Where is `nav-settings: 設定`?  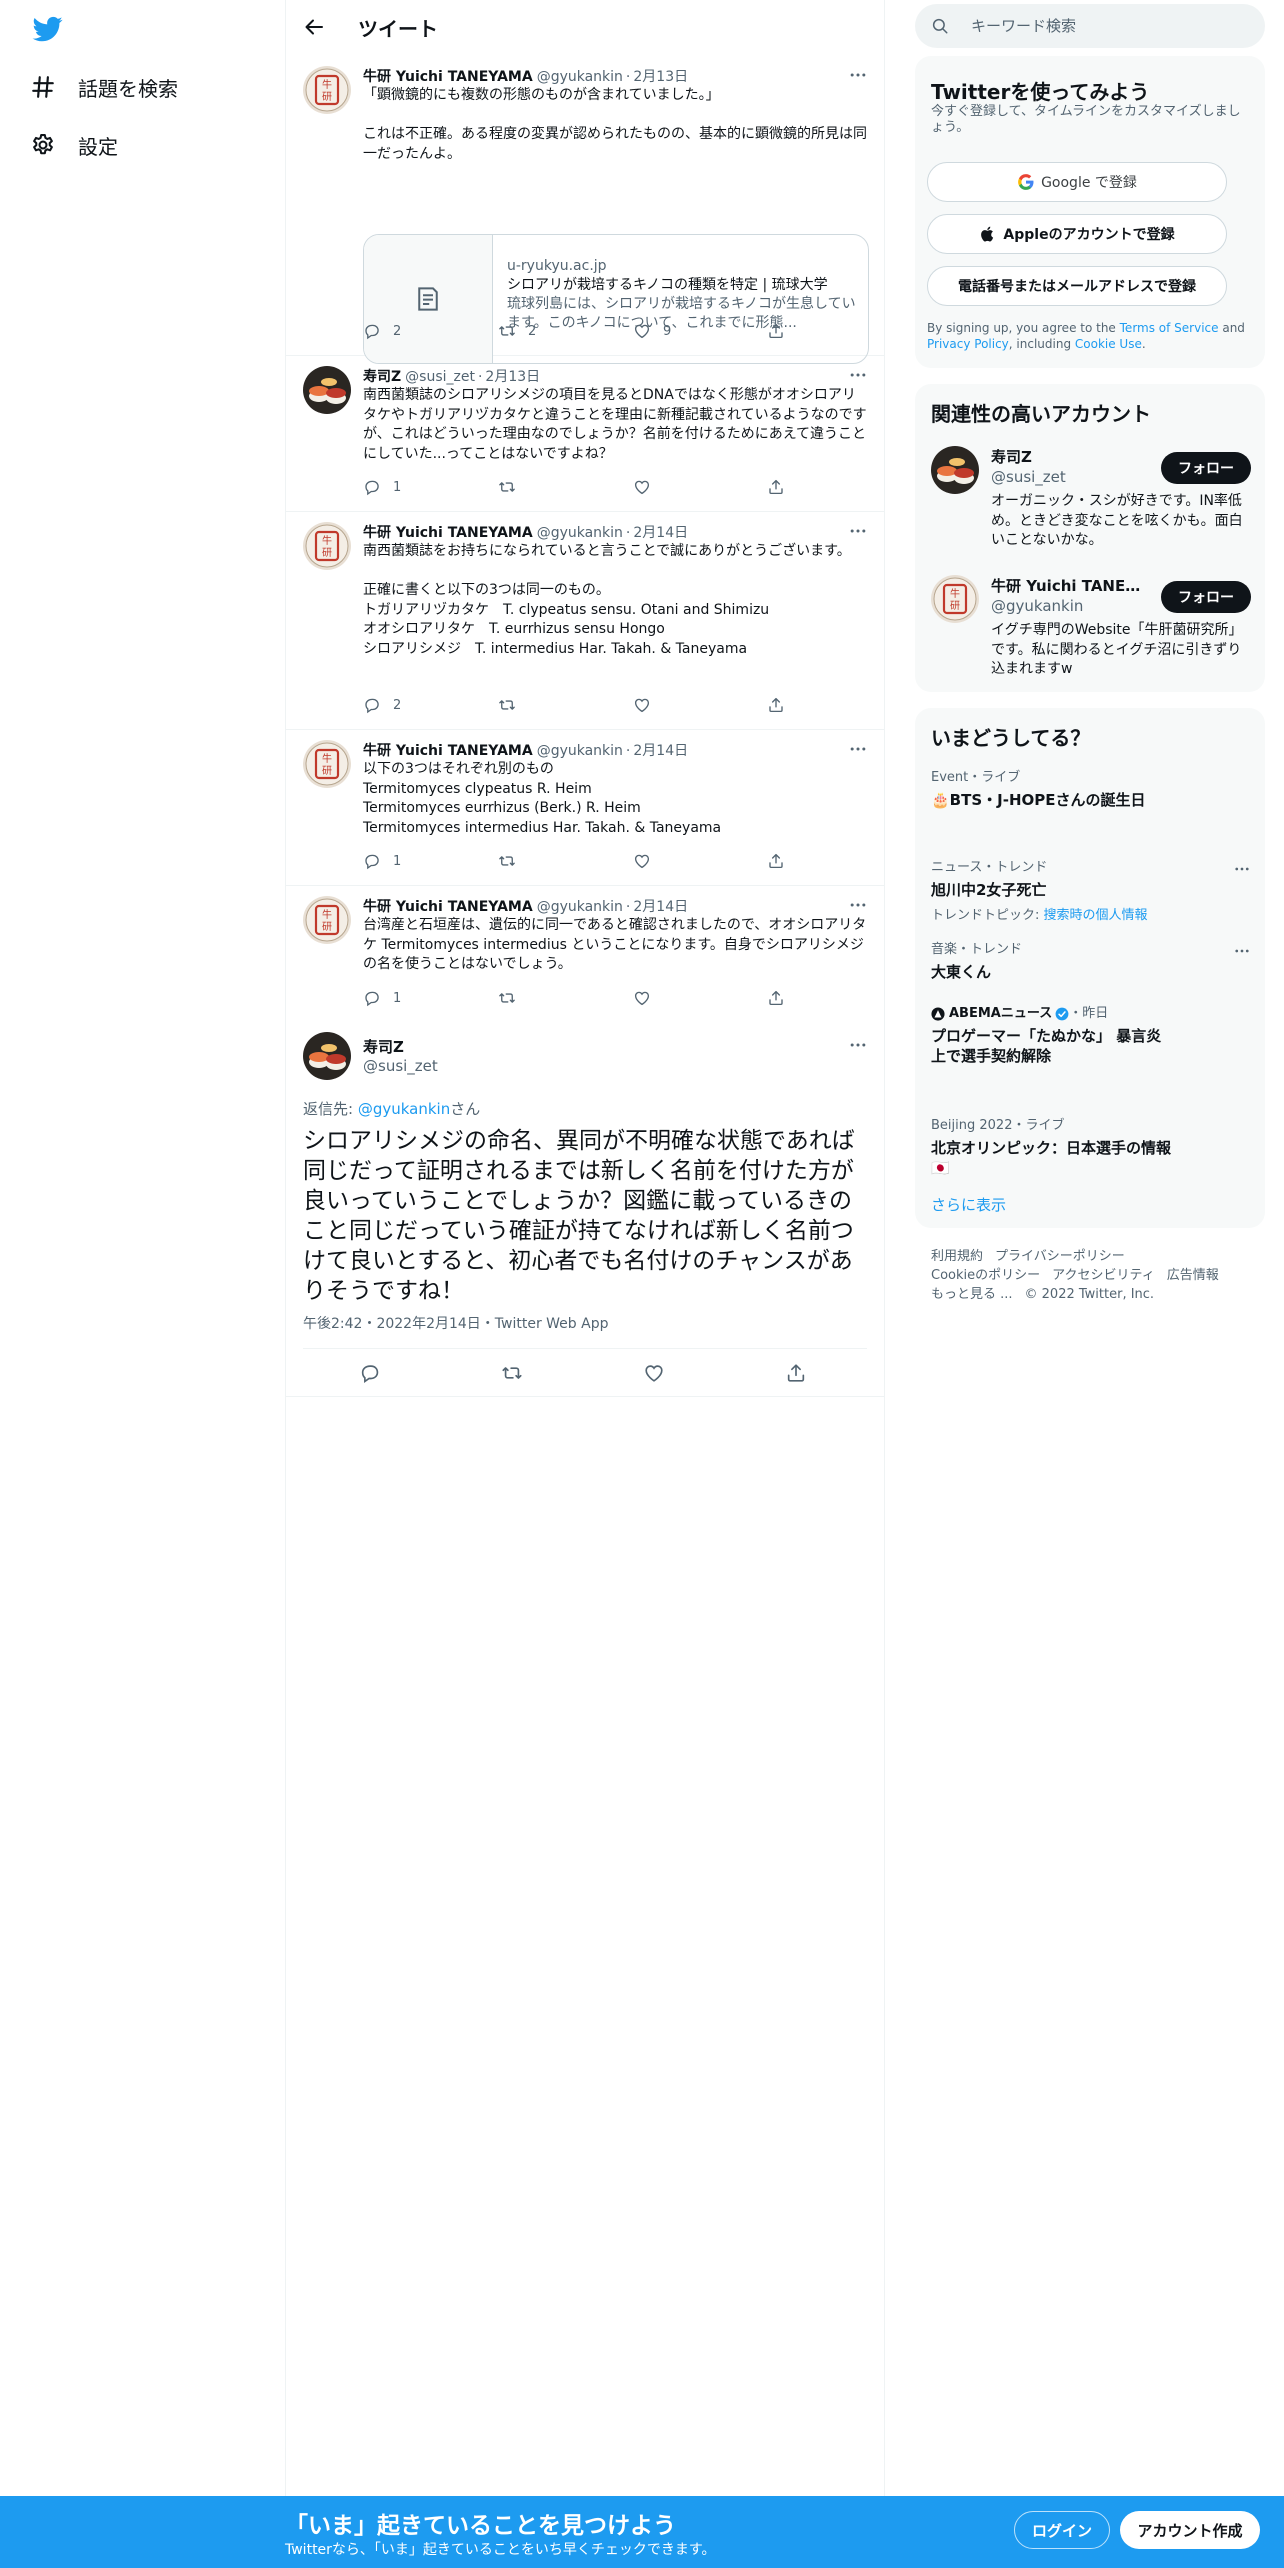 nav-settings: 設定 is located at coordinates (74, 145).